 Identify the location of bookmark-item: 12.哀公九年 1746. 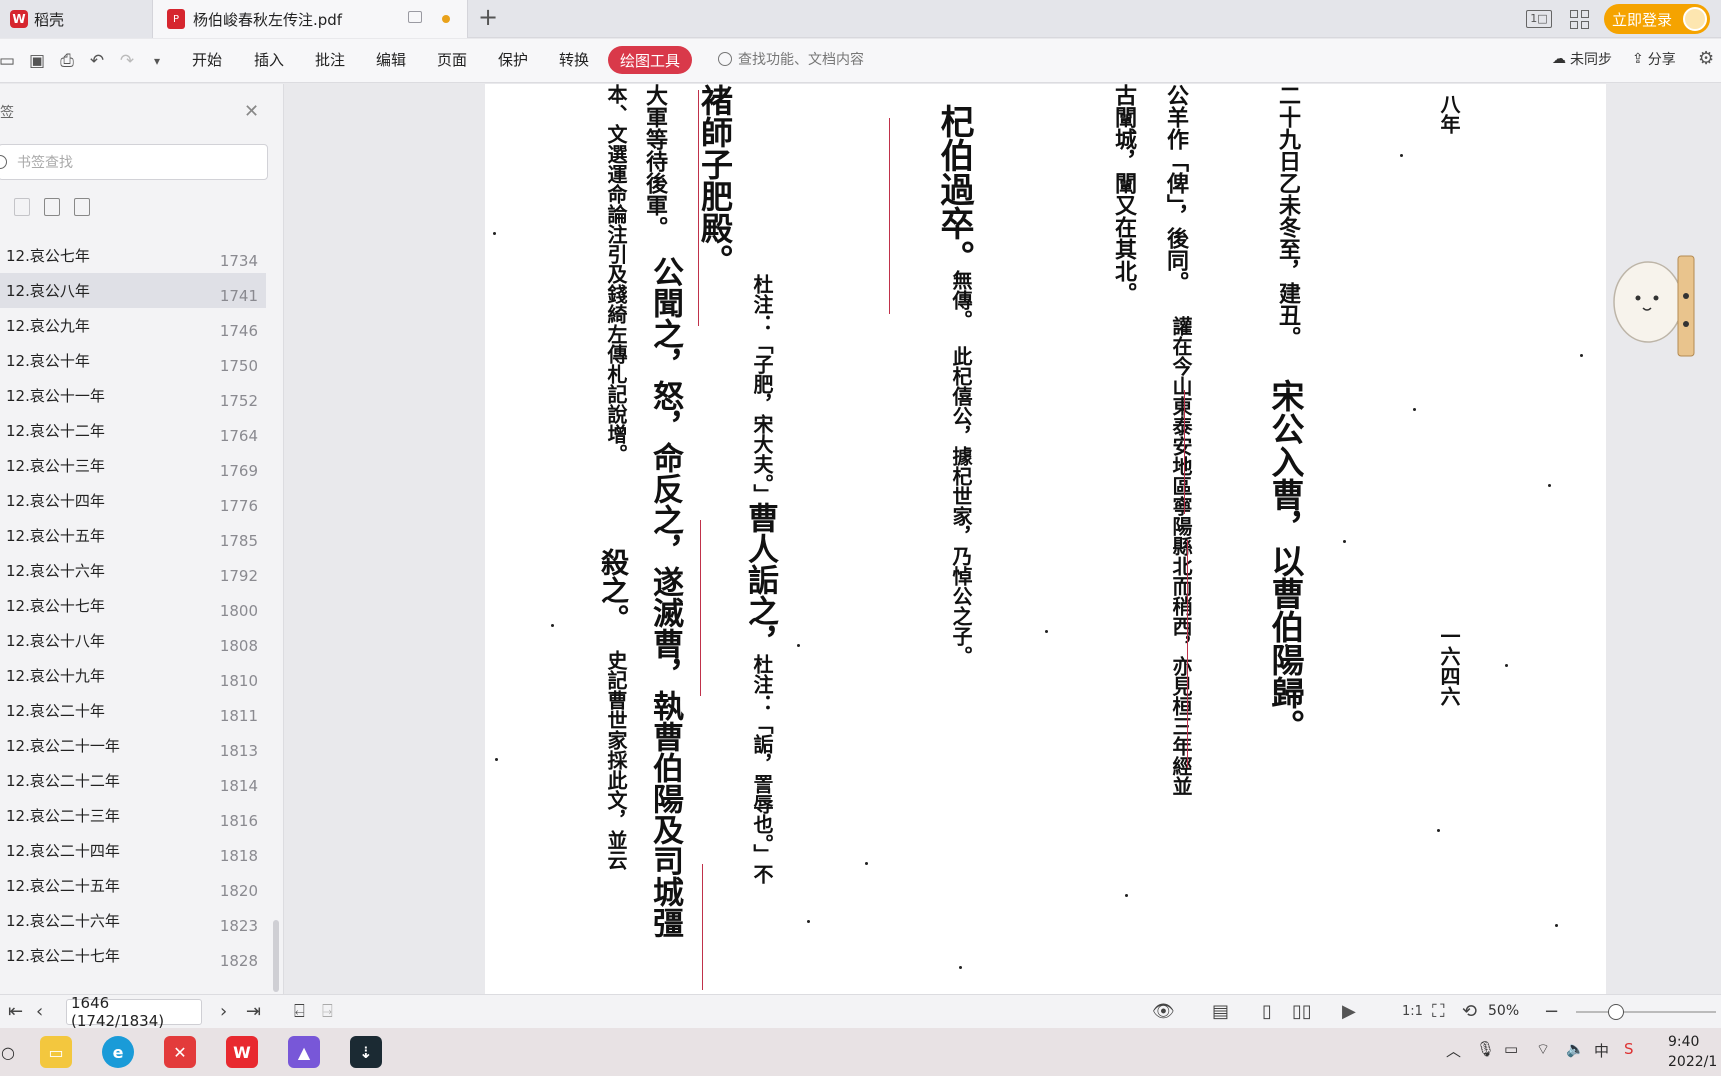
(133, 325).